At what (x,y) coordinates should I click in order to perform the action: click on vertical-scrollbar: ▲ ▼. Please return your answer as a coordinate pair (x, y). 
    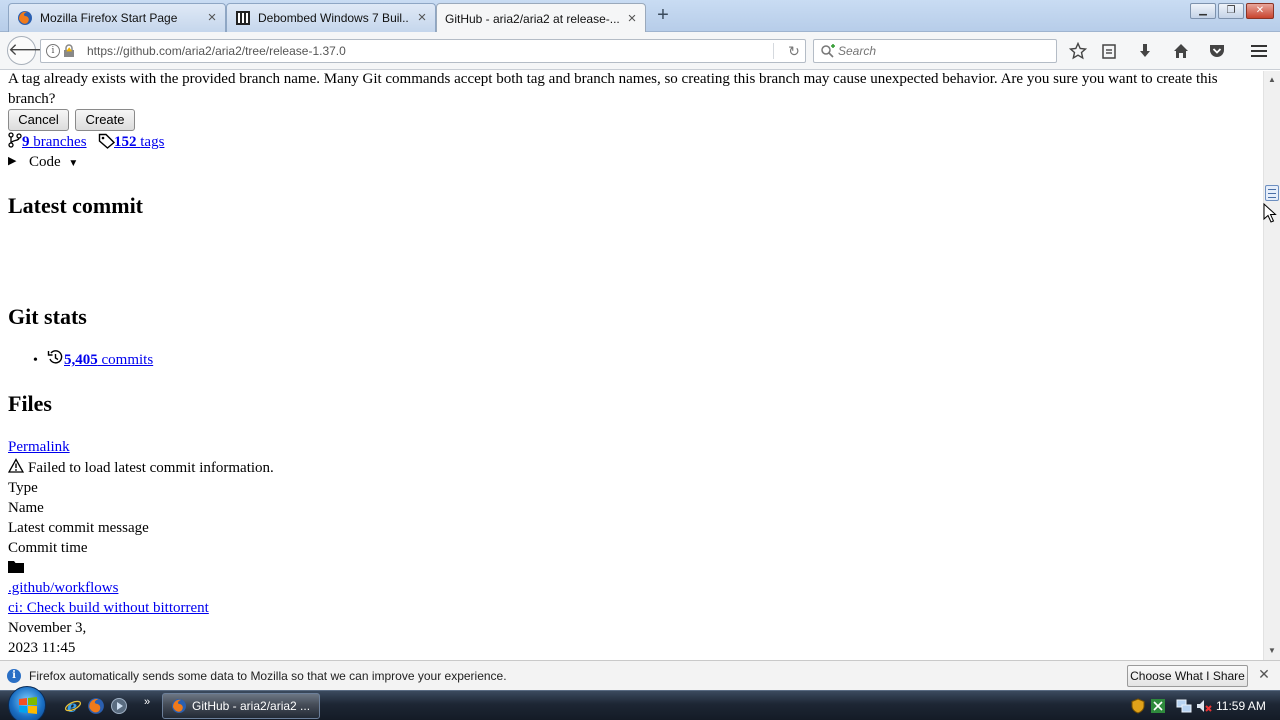
    Looking at the image, I should click on (1271, 365).